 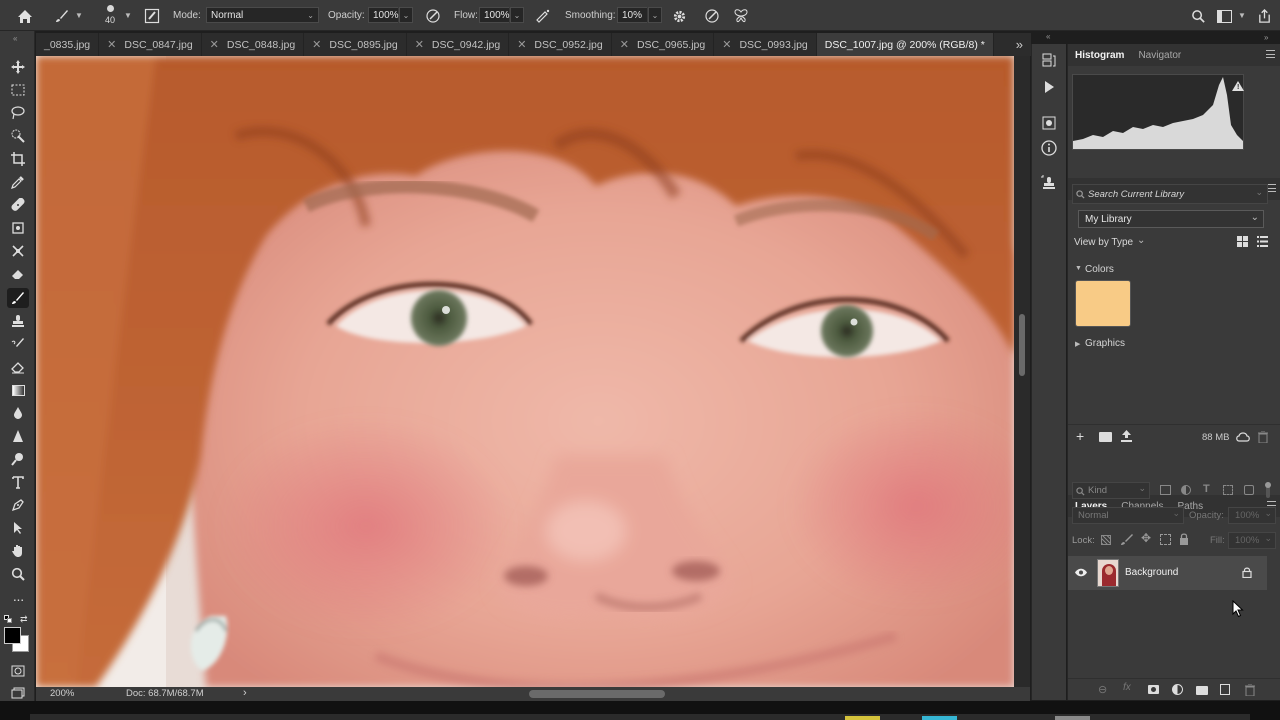 I want to click on horizontal-scroll-thumb, so click(x=597, y=694).